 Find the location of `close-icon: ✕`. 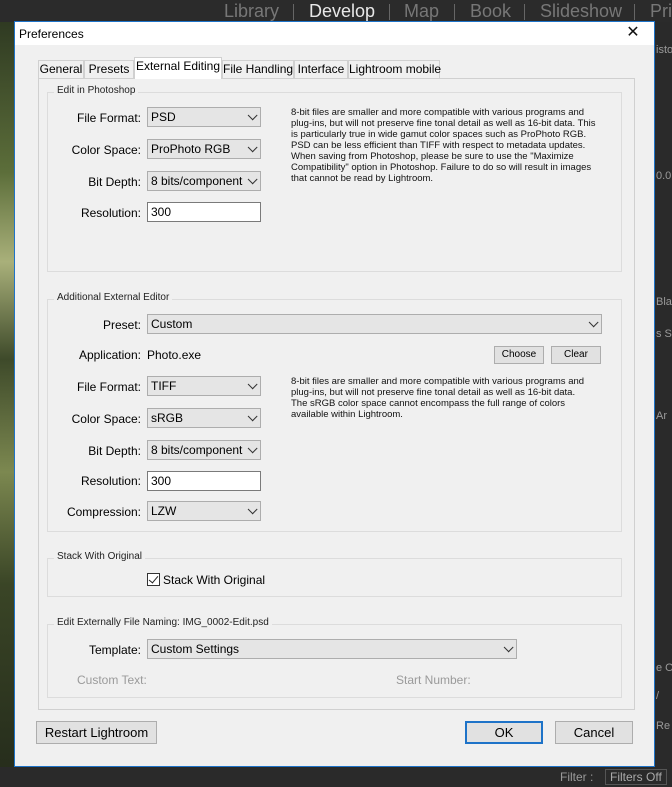

close-icon: ✕ is located at coordinates (633, 32).